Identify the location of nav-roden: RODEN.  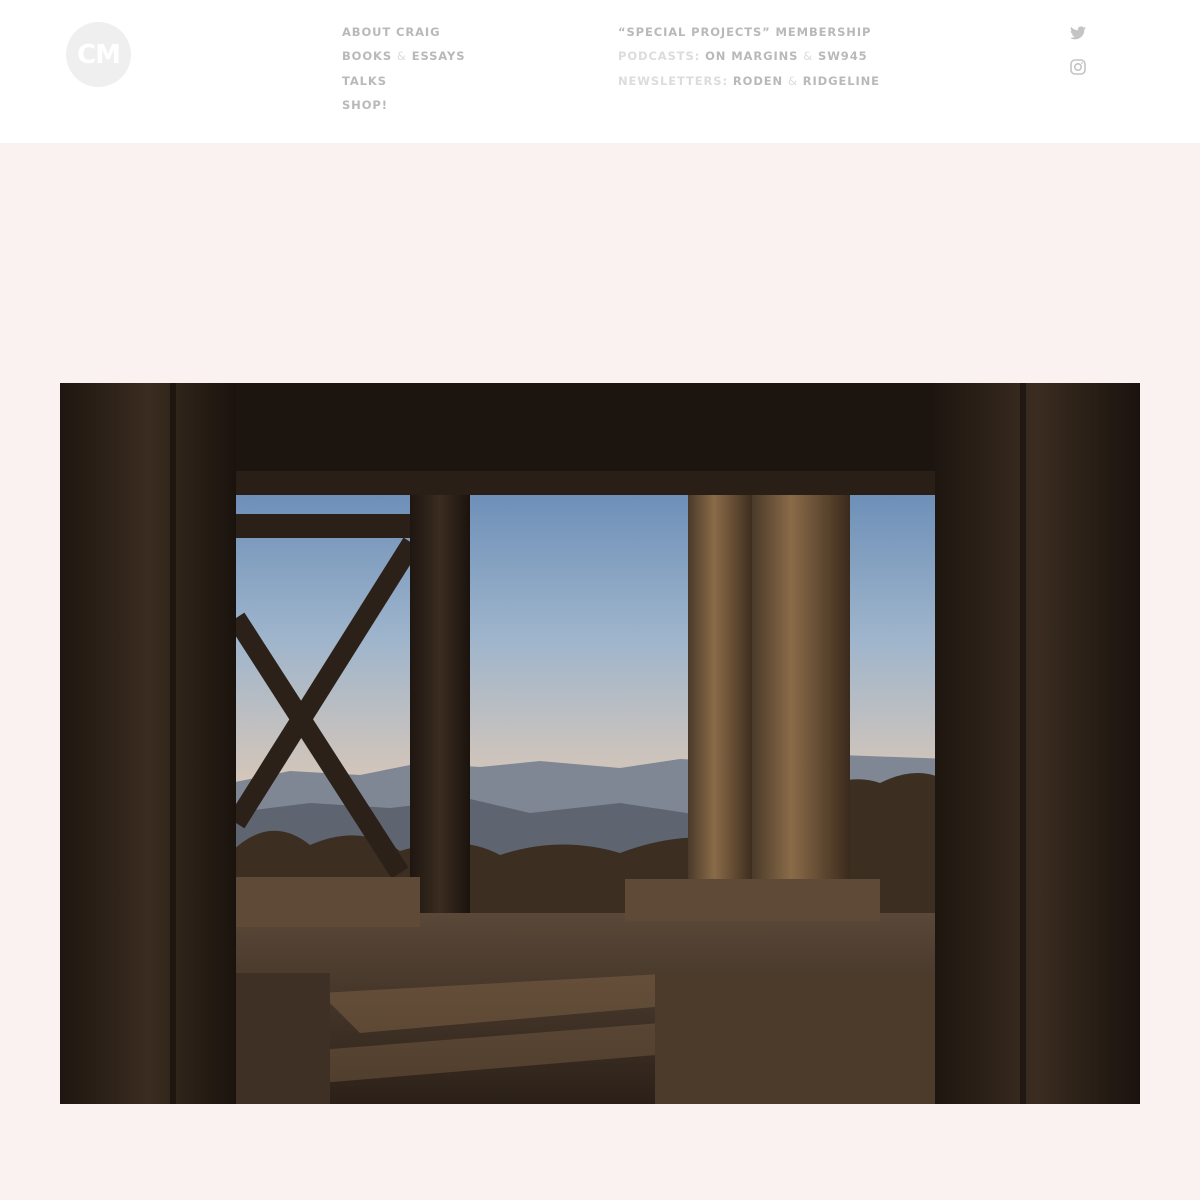
(758, 81).